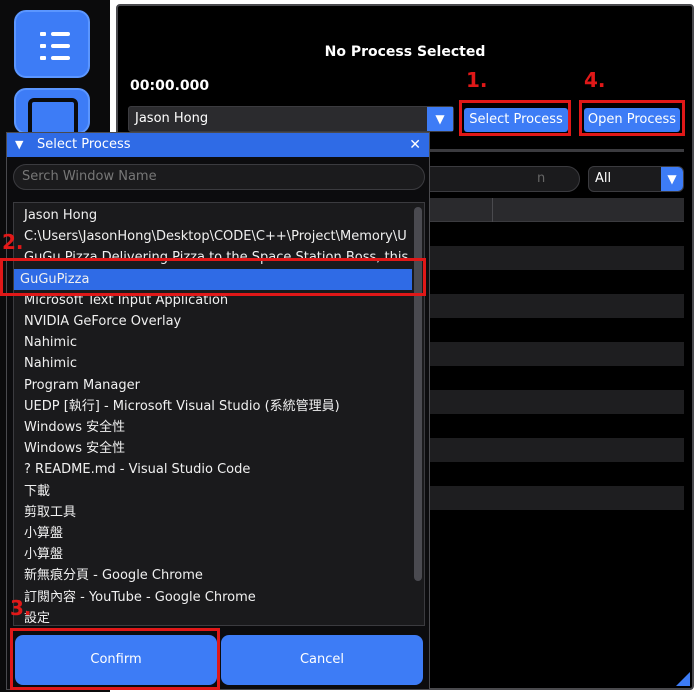 The height and width of the screenshot is (692, 698). I want to click on list-item: 新無痕分頁 - Google Chrome, so click(213, 575).